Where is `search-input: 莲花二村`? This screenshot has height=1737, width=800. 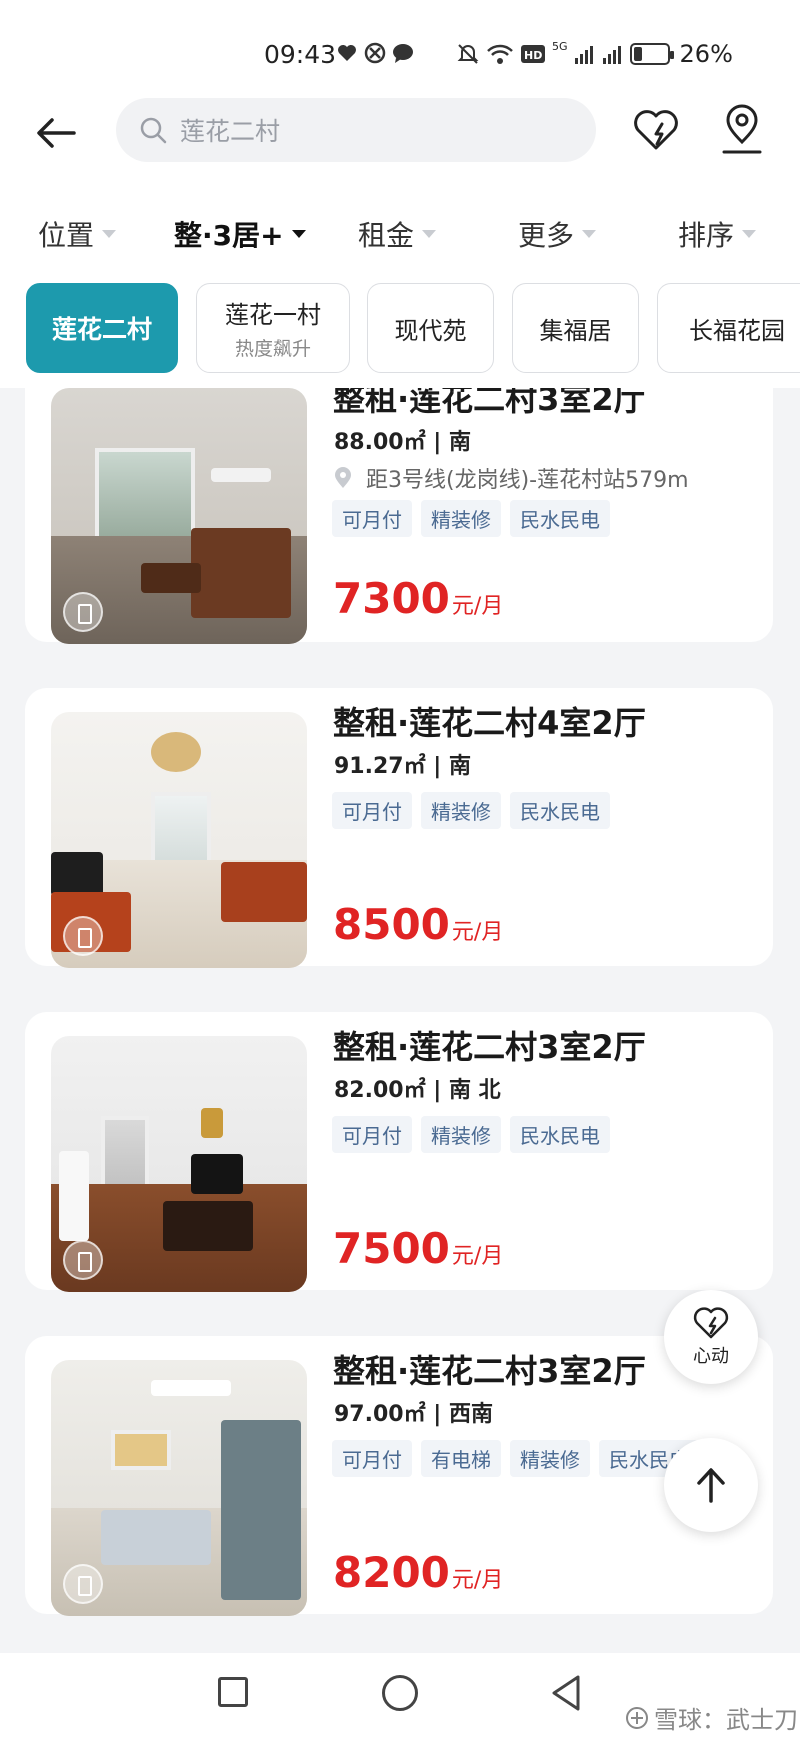 search-input: 莲花二村 is located at coordinates (356, 130).